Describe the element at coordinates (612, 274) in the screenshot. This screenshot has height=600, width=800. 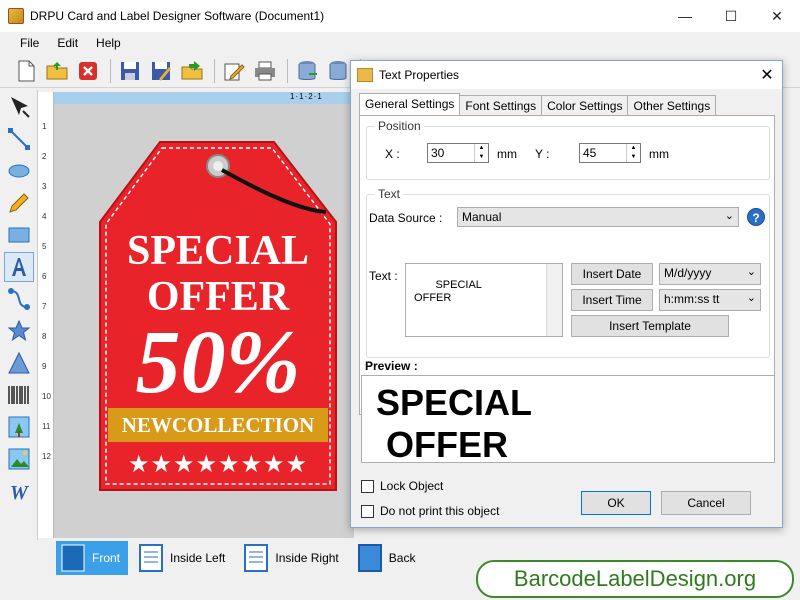
I see `insert-date-button: Insert Date` at that location.